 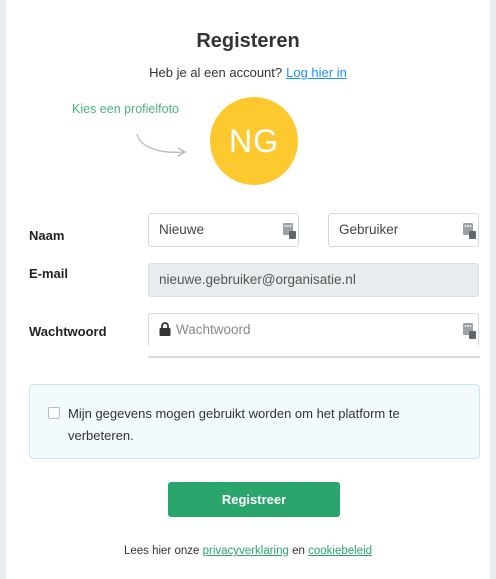 What do you see at coordinates (161, 551) in the screenshot?
I see `footer-prefix: Lees hier onze` at bounding box center [161, 551].